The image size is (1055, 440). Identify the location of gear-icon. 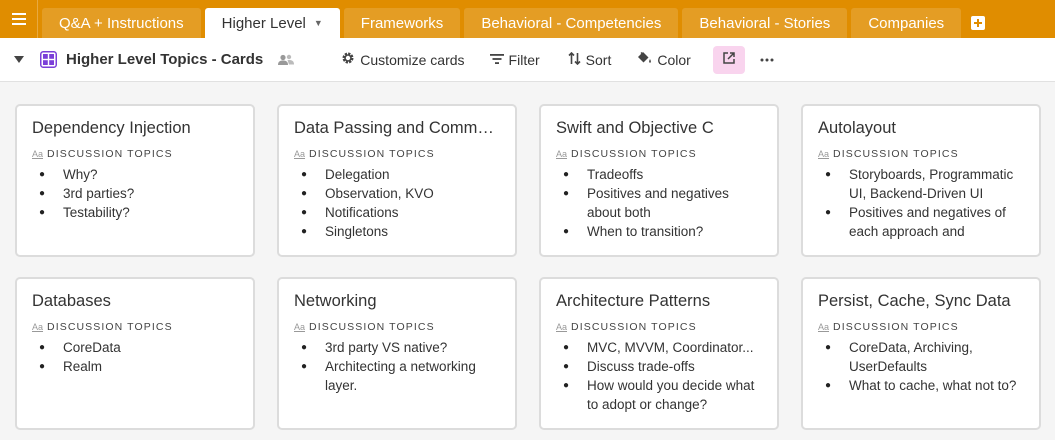
(348, 59).